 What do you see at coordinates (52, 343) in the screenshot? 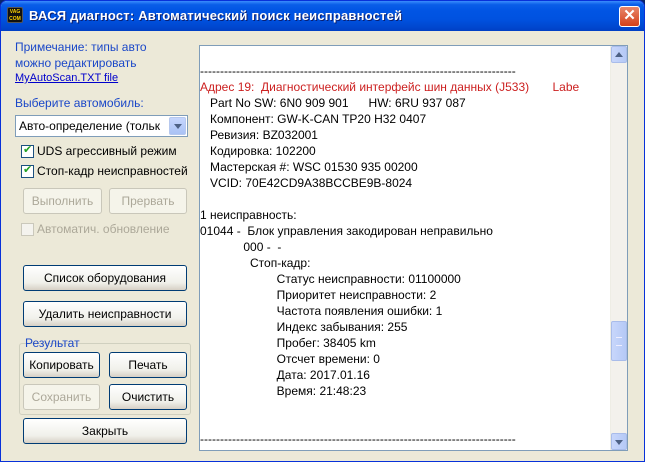
I see `result-label: Результат` at bounding box center [52, 343].